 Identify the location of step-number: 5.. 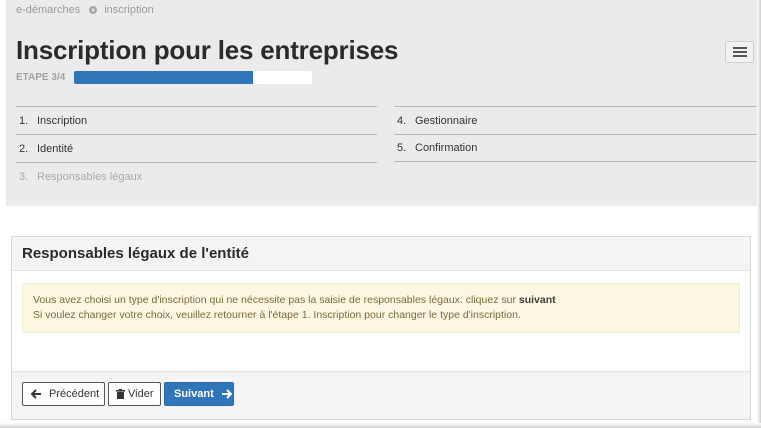
(402, 148).